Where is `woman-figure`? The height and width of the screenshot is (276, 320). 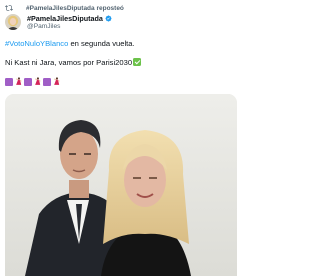
woman-figure is located at coordinates (146, 203).